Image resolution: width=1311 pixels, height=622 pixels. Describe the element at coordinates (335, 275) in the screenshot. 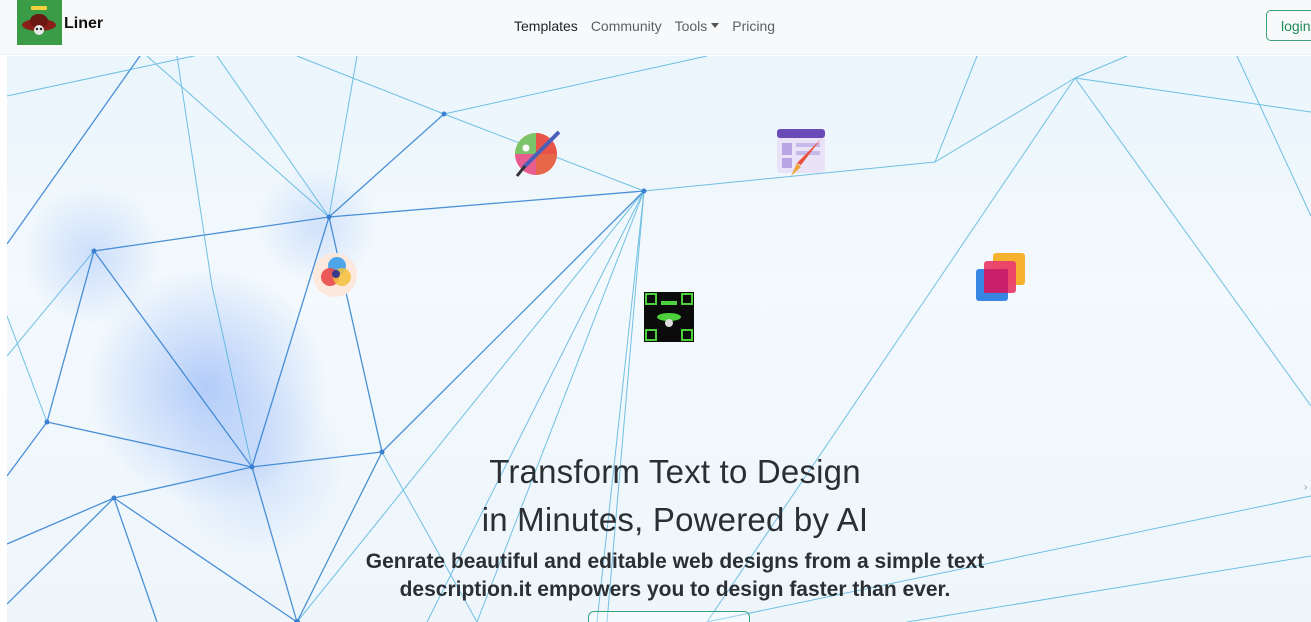

I see `color-circles-icon` at that location.